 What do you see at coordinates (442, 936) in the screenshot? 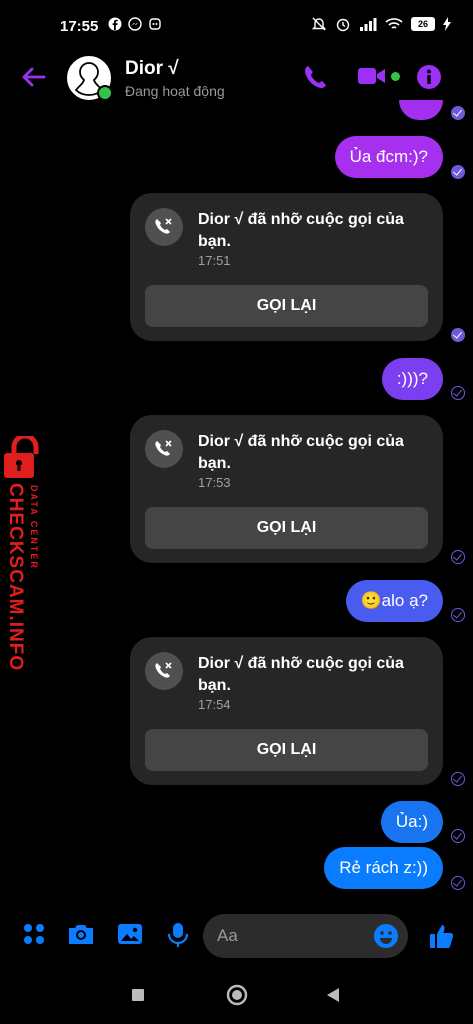
I see `like-icon` at bounding box center [442, 936].